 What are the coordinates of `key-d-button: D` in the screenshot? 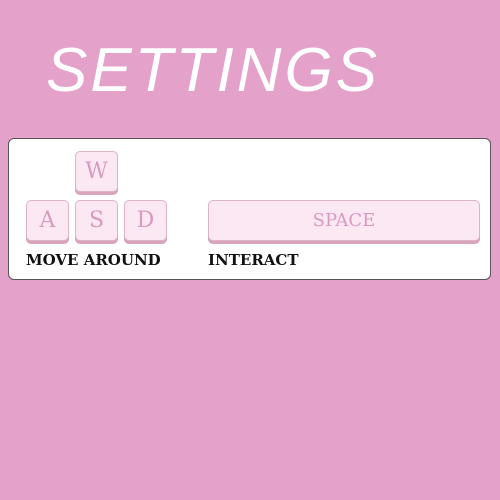 It's located at (145, 220).